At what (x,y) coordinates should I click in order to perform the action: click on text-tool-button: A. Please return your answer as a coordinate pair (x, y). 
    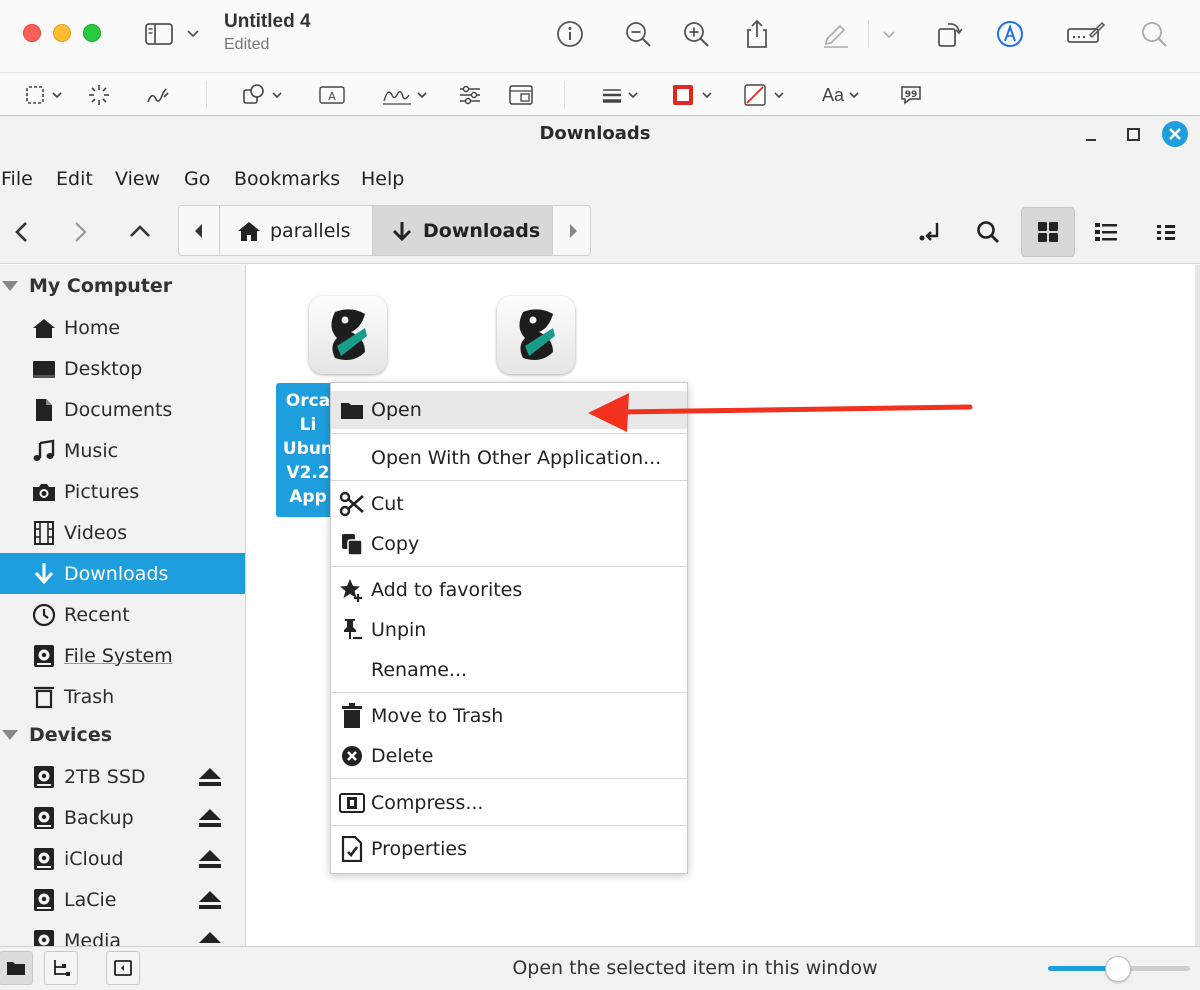
    Looking at the image, I should click on (332, 95).